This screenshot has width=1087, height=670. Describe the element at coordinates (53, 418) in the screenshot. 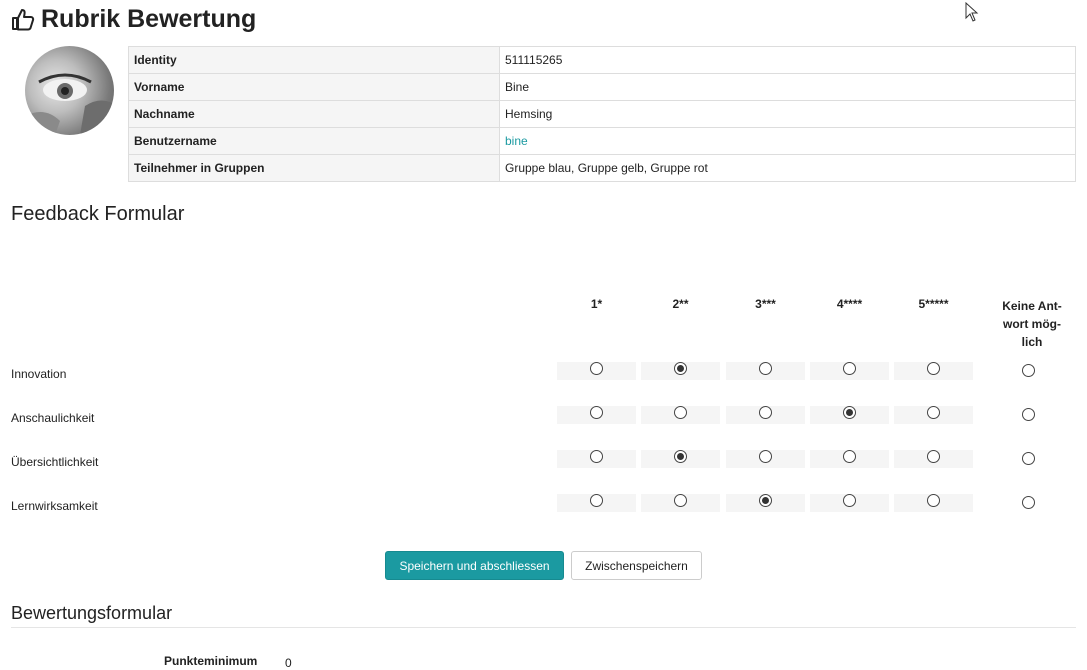

I see `rubric-row-label: Anschaulichkeit` at that location.